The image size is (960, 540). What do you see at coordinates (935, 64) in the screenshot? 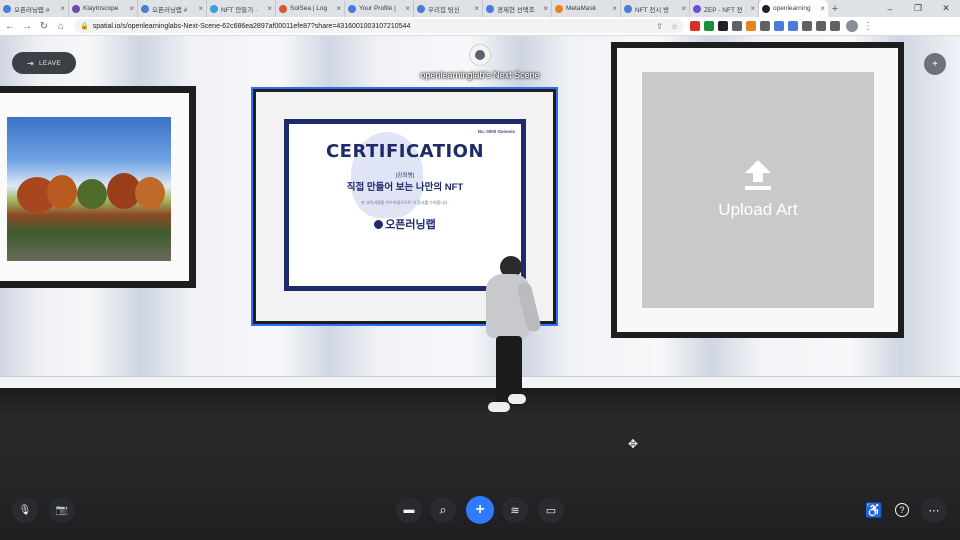
I see `invite-button: +` at bounding box center [935, 64].